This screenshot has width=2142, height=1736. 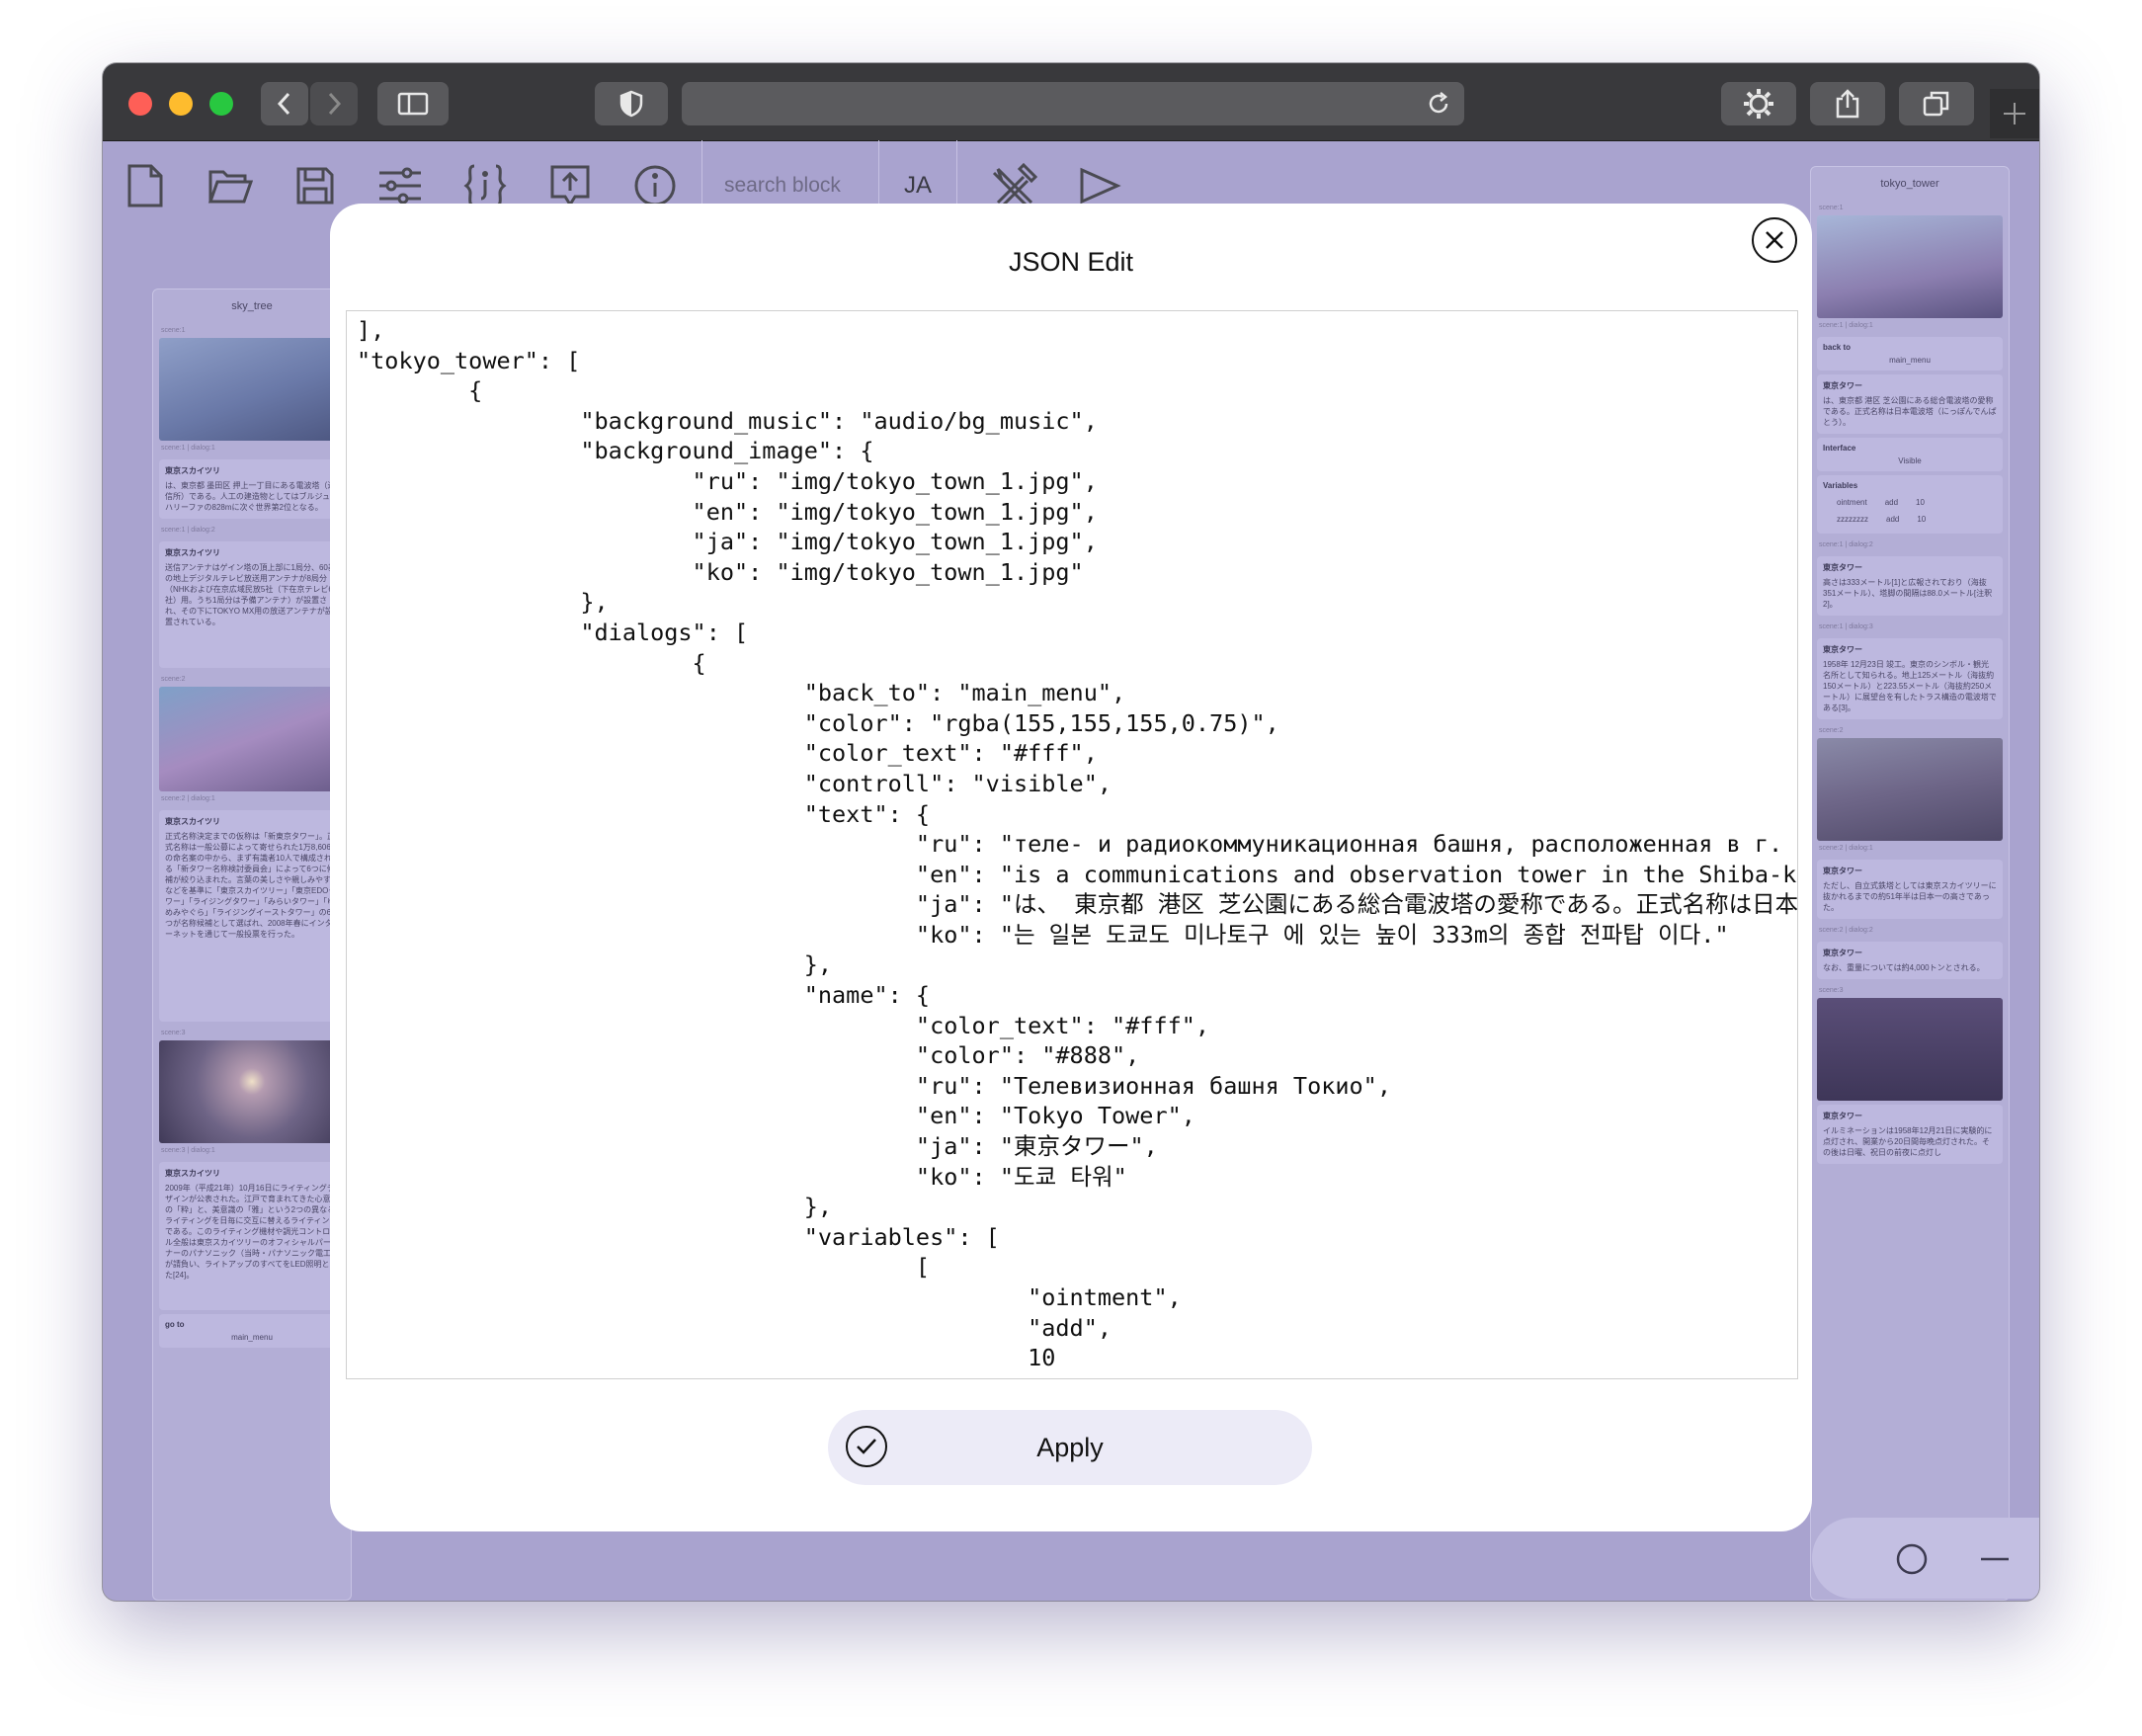 What do you see at coordinates (1846, 545) in the screenshot?
I see `card-header: scene:1 | dialog:2` at bounding box center [1846, 545].